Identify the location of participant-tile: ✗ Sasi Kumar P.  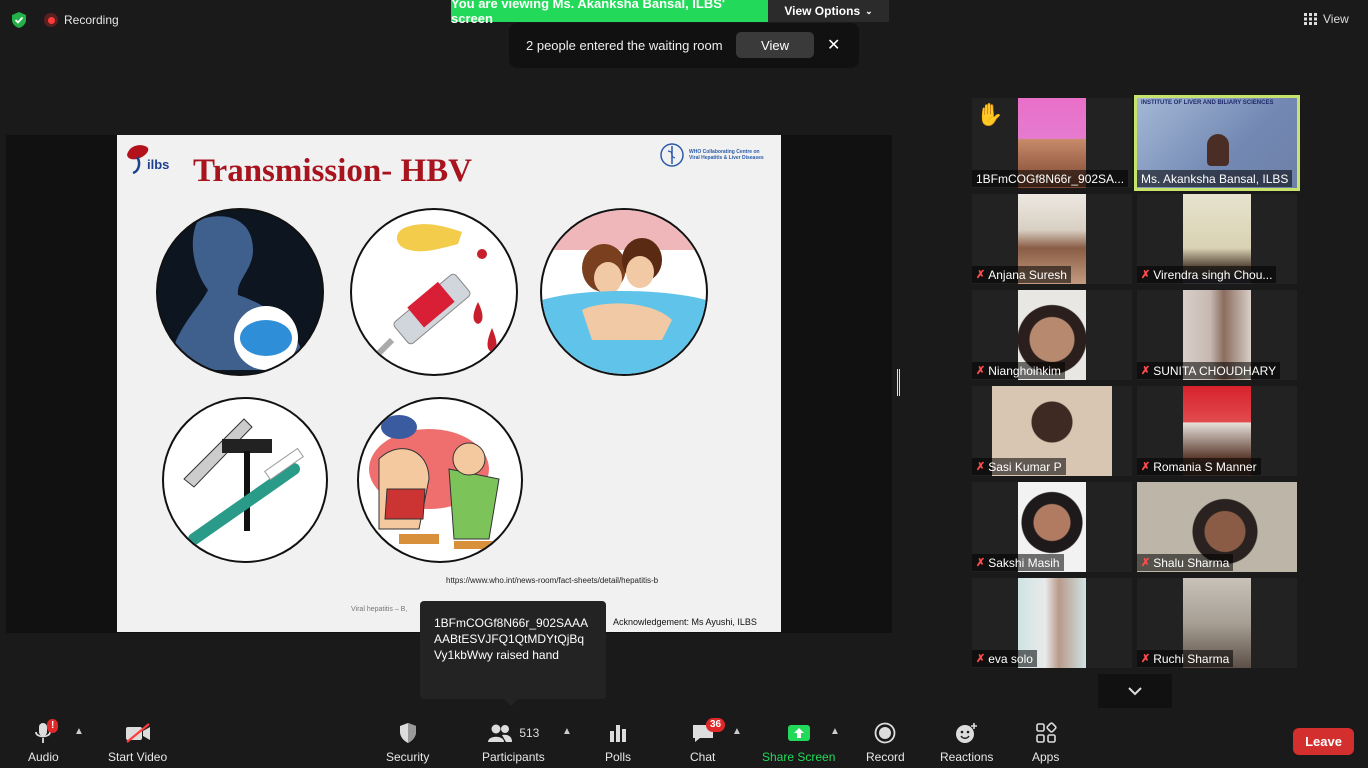
(1052, 431).